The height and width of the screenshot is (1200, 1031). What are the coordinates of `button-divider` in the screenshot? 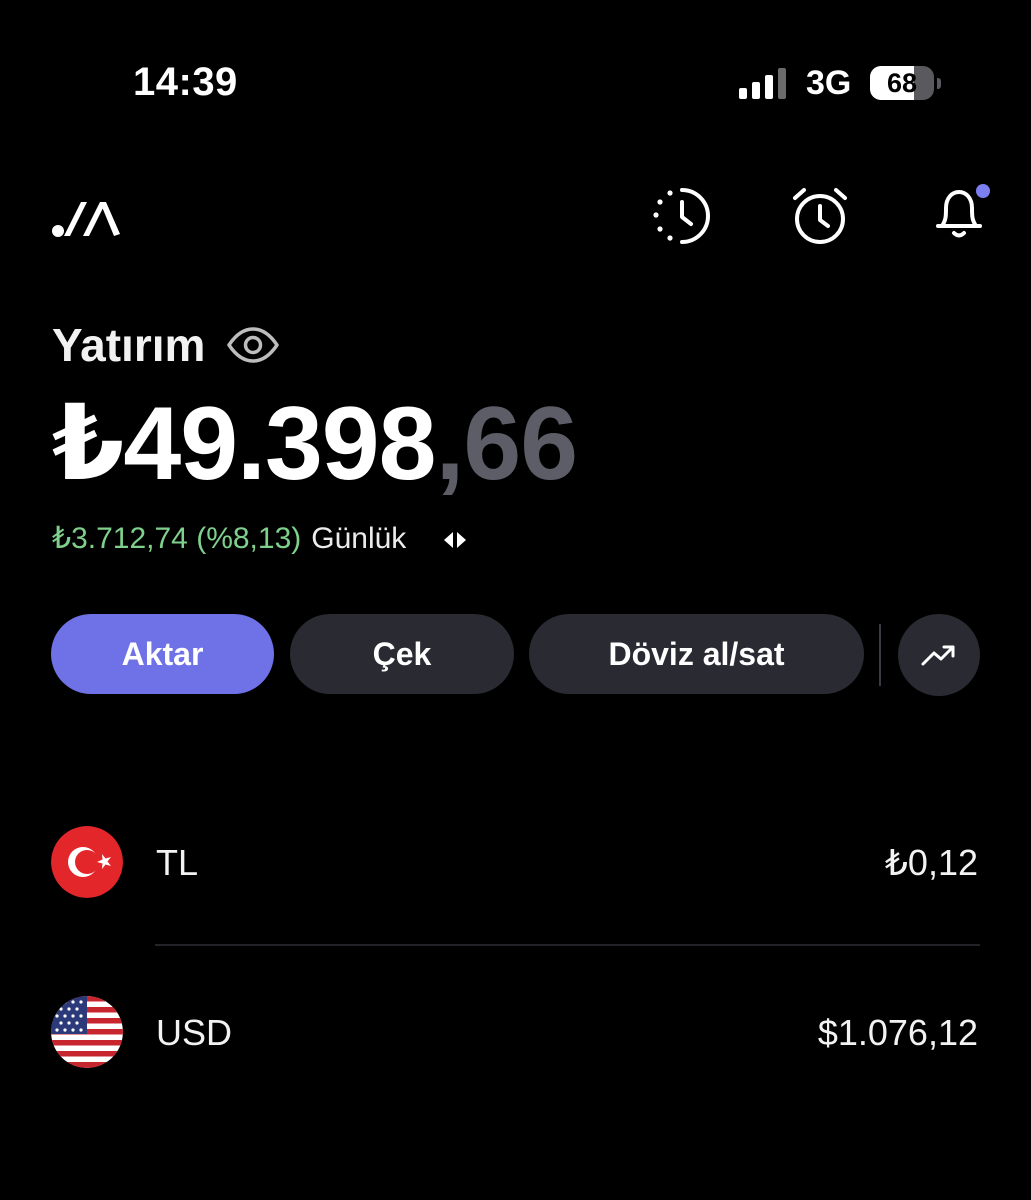 It's located at (880, 655).